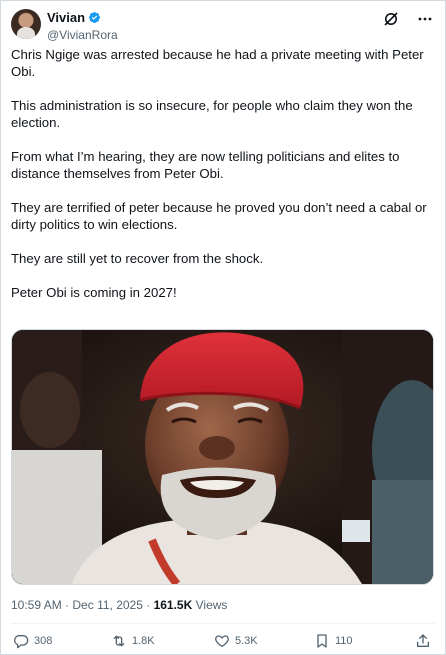 This screenshot has height=655, width=446. Describe the element at coordinates (391, 19) in the screenshot. I see `grok-icon` at that location.